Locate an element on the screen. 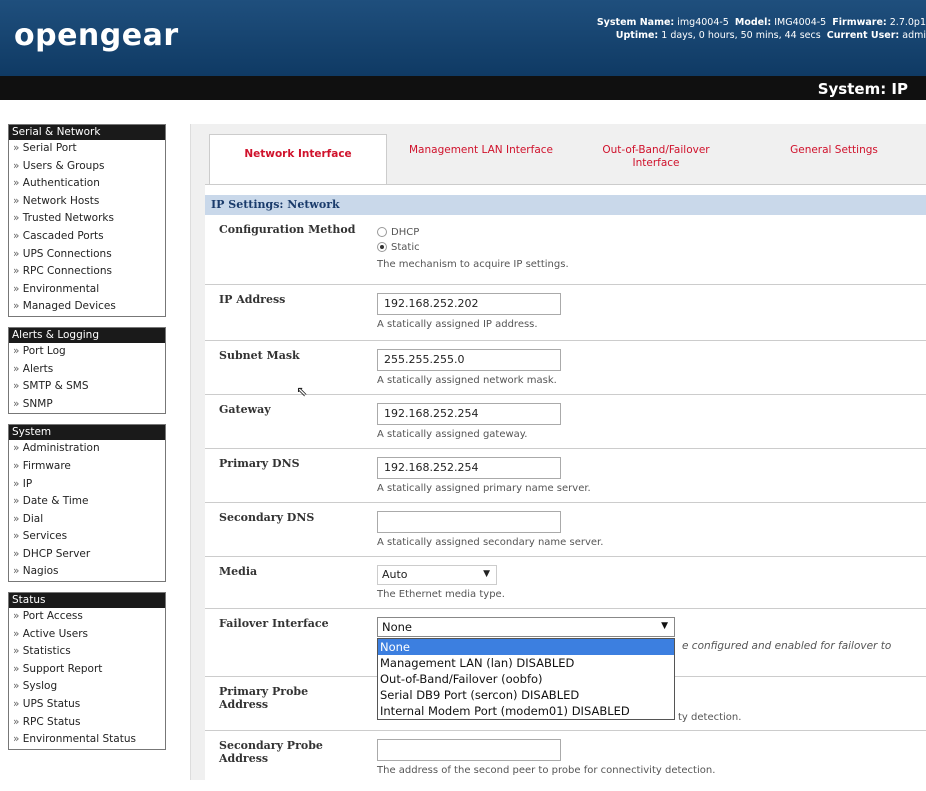  firmware-value: 2.7.0p1 is located at coordinates (907, 22).